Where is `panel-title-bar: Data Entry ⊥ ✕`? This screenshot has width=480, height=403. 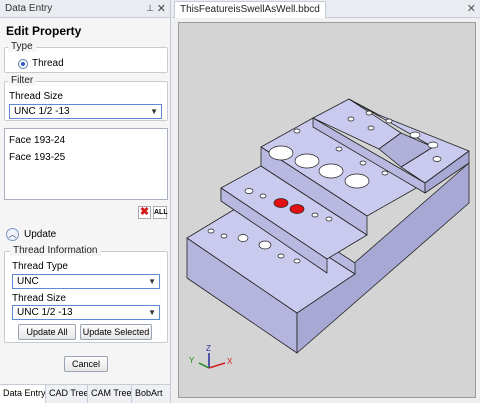 panel-title-bar: Data Entry ⊥ ✕ is located at coordinates (85, 9).